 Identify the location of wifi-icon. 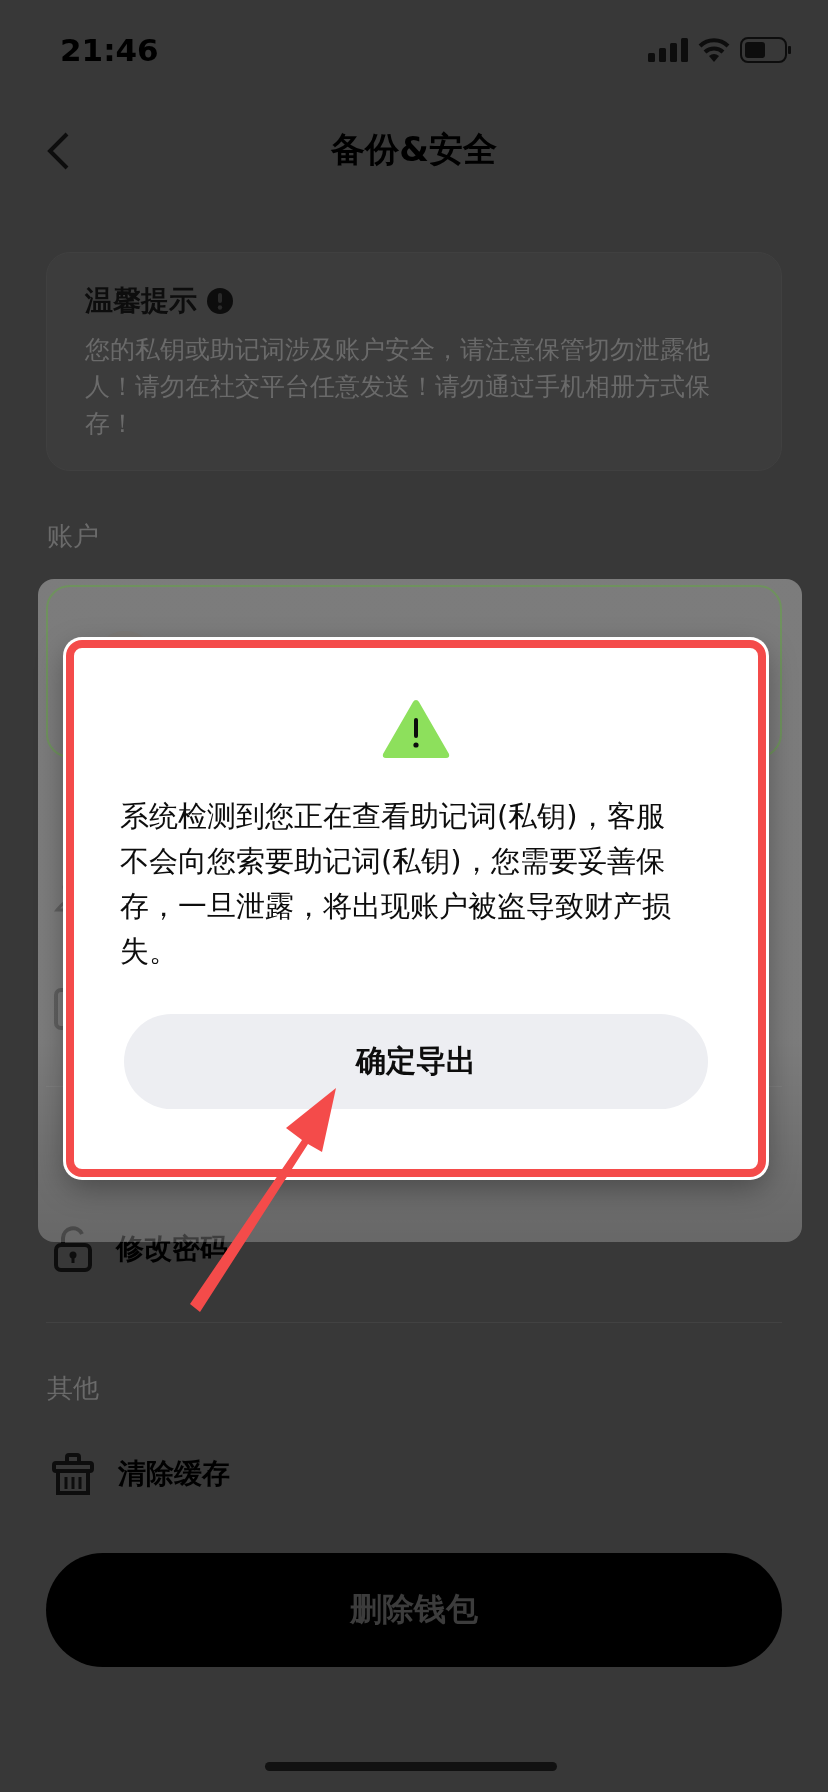
(714, 50).